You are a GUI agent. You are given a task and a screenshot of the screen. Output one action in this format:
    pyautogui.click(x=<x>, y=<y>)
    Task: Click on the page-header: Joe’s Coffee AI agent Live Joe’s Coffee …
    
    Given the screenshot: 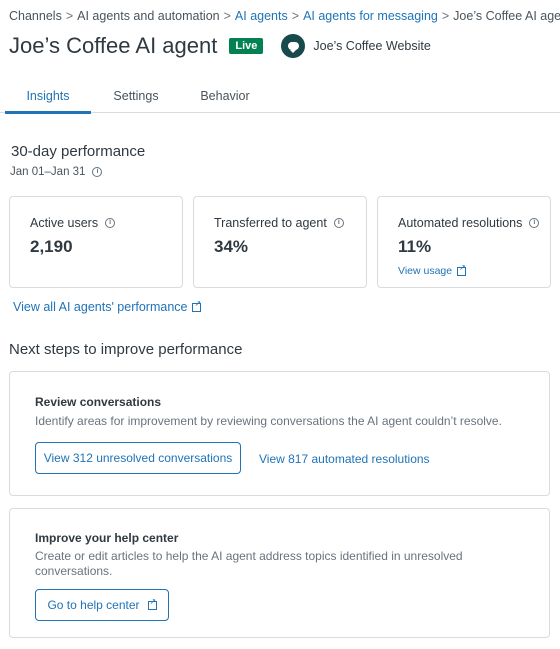 What is the action you would take?
    pyautogui.click(x=220, y=46)
    